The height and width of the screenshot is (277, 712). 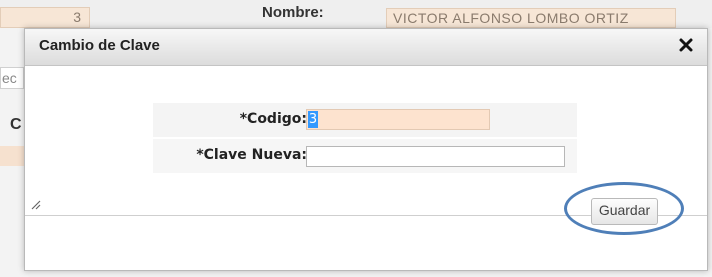 What do you see at coordinates (99, 45) in the screenshot?
I see `dialog-title: Cambio de Clave` at bounding box center [99, 45].